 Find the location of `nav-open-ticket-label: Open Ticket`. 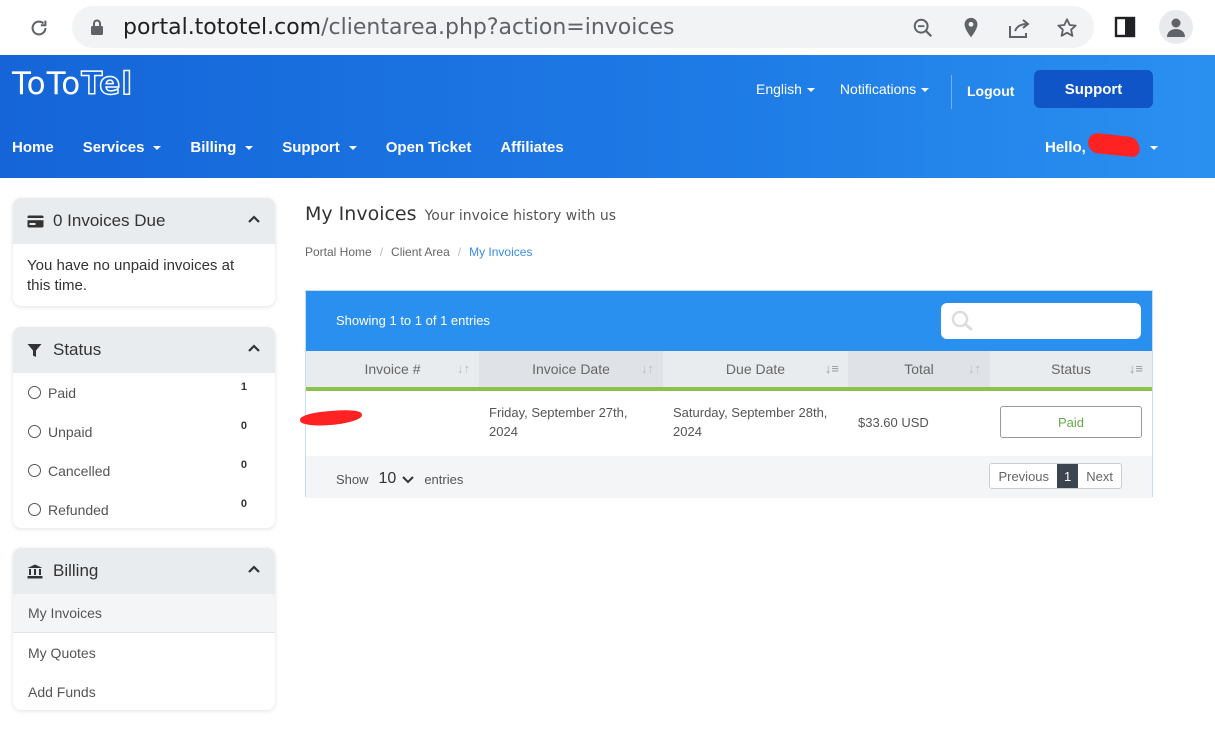

nav-open-ticket-label: Open Ticket is located at coordinates (428, 147).